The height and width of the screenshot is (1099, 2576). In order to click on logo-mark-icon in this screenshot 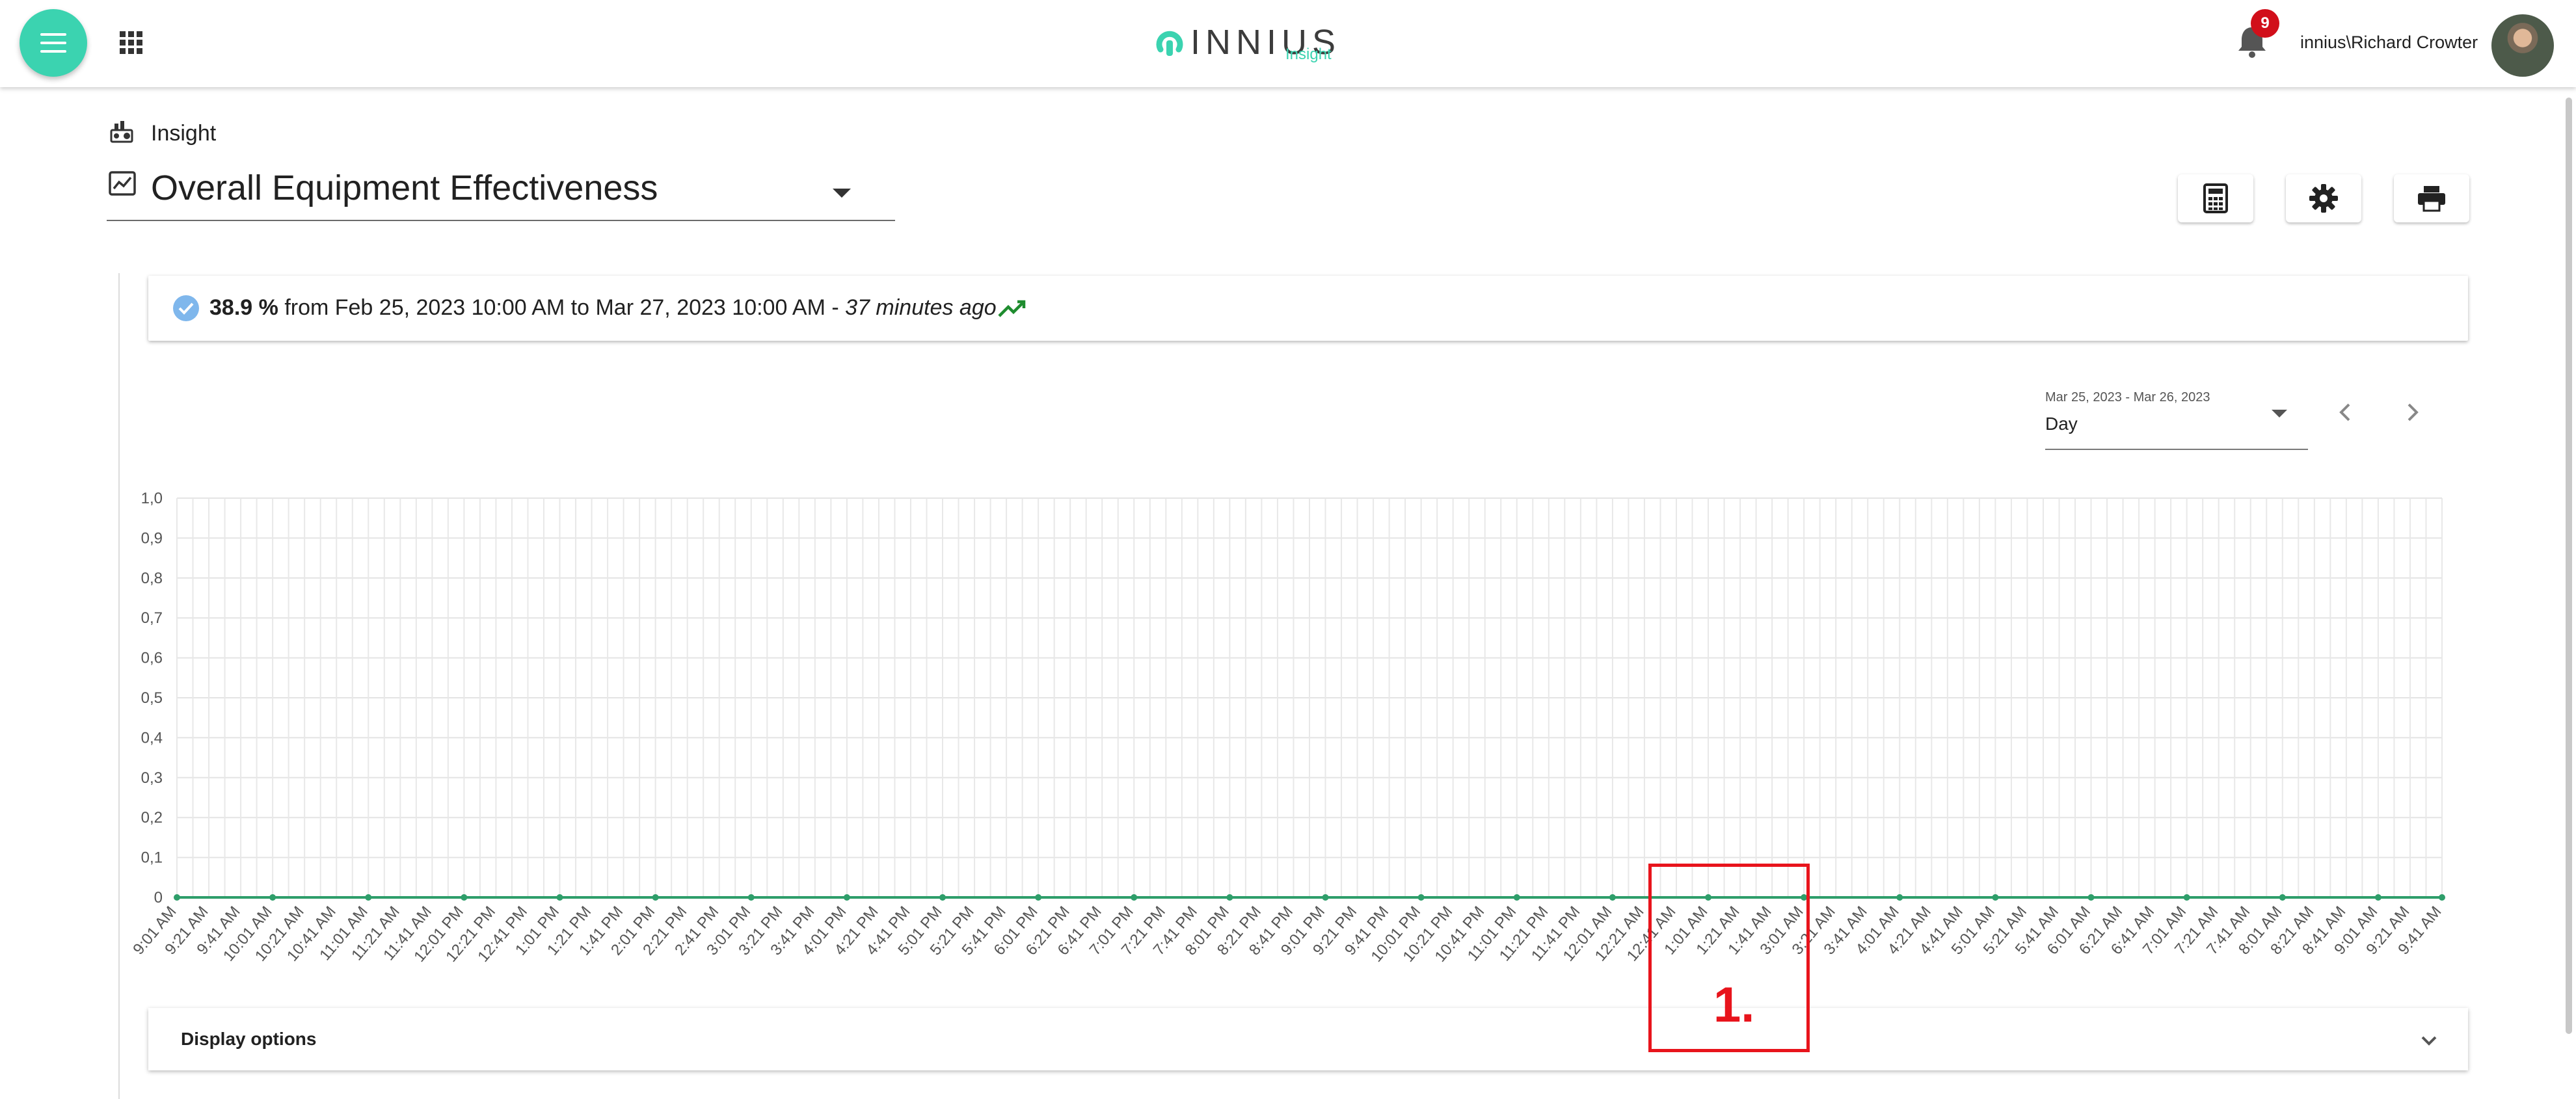, I will do `click(1169, 43)`.